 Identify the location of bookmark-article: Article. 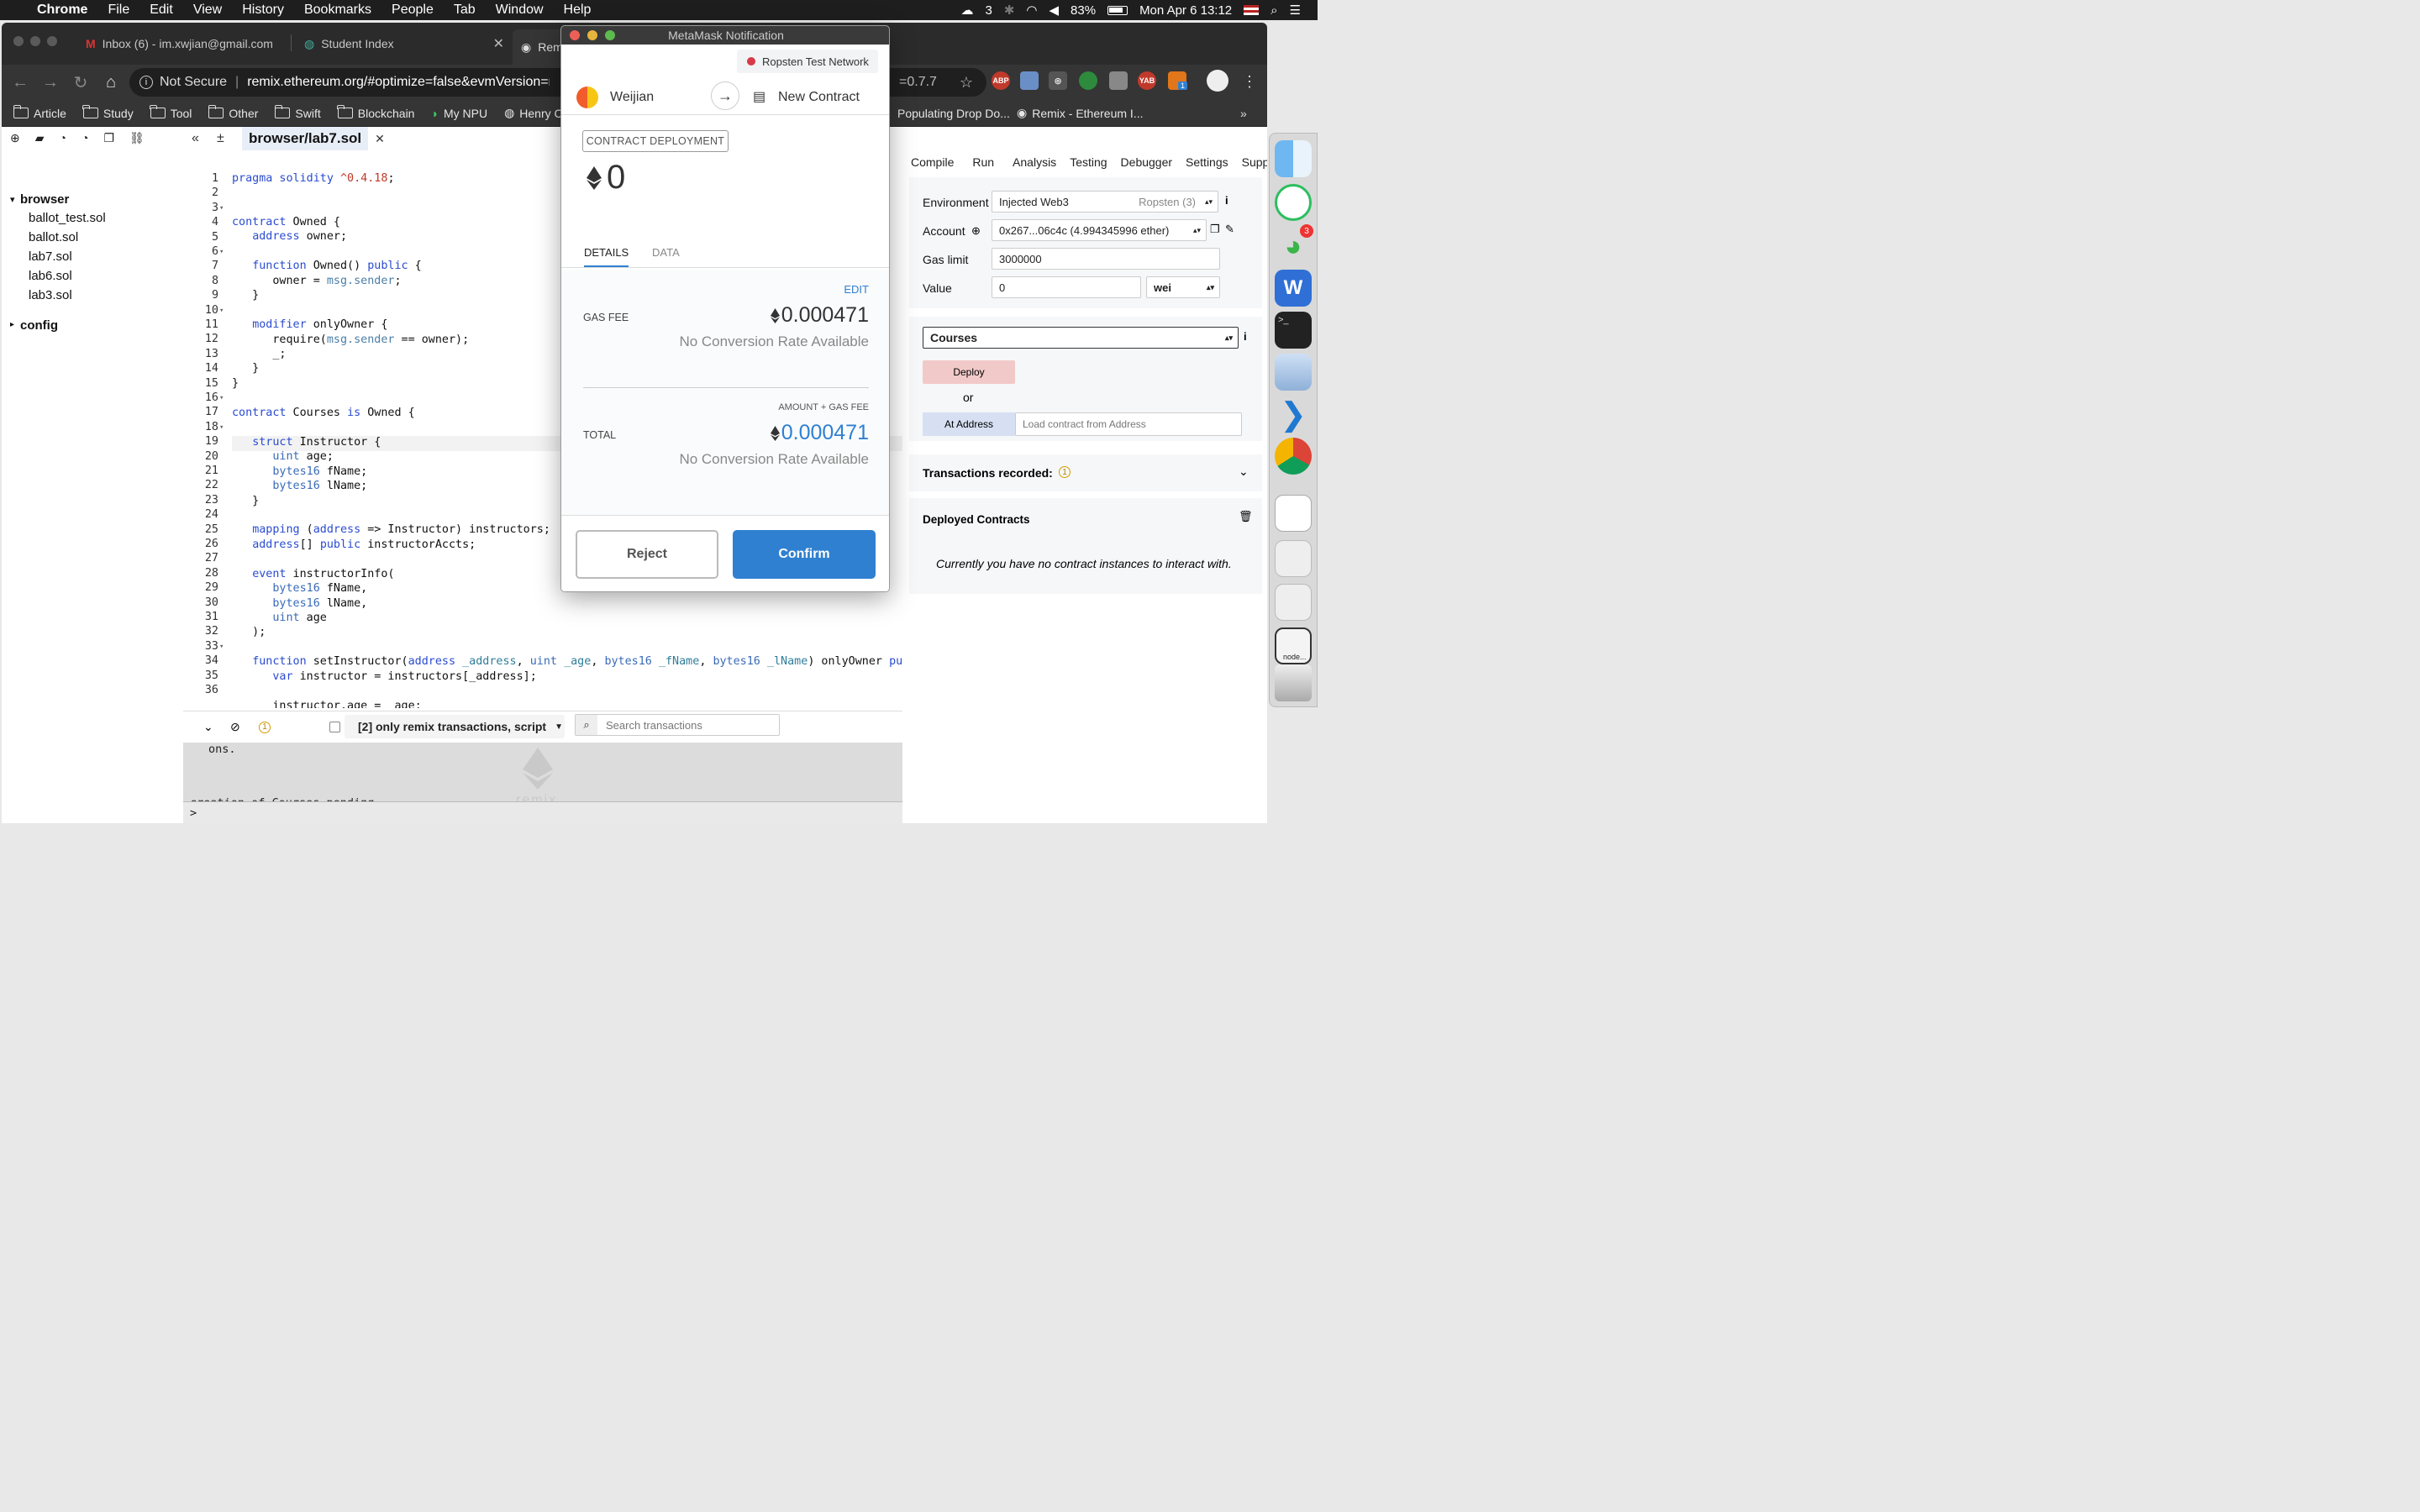
(40, 112).